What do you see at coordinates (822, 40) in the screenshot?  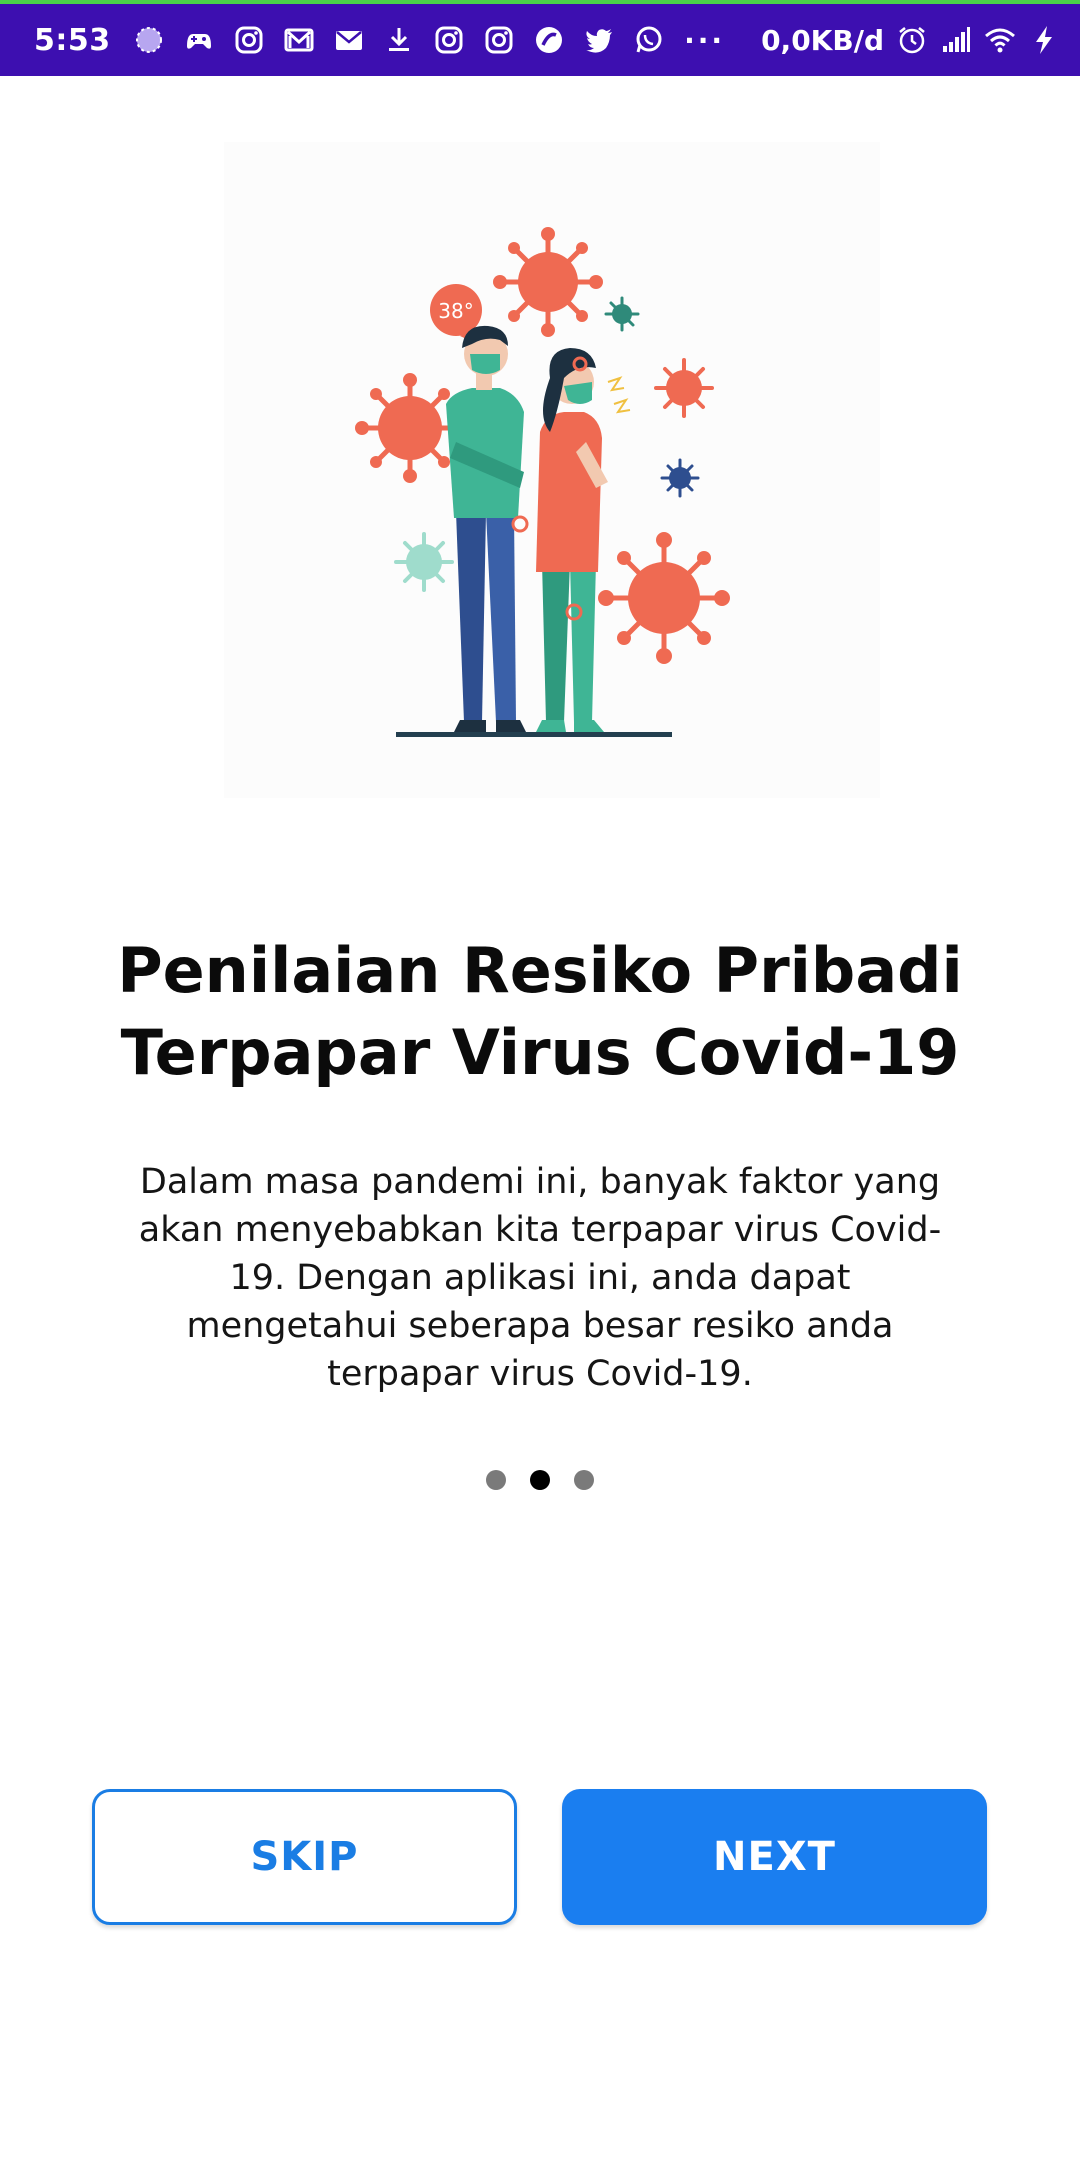 I see `network-speed: 0,0KB/d` at bounding box center [822, 40].